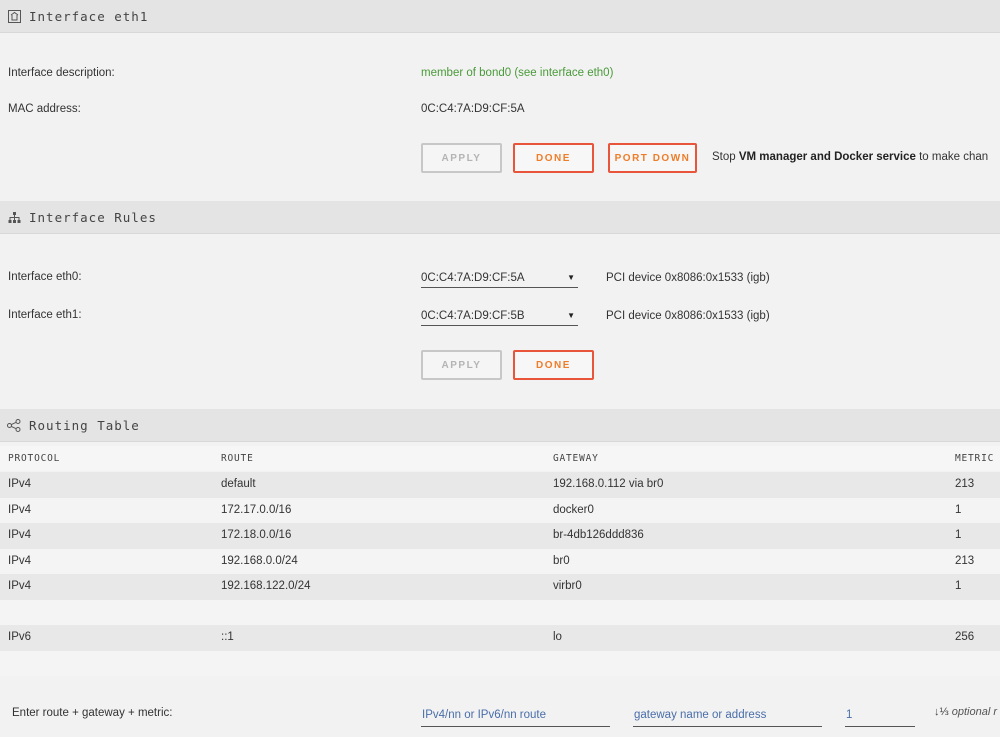  What do you see at coordinates (473, 109) in the screenshot?
I see `mac-address-value: 0C:C4:7A:D9:CF:5A` at bounding box center [473, 109].